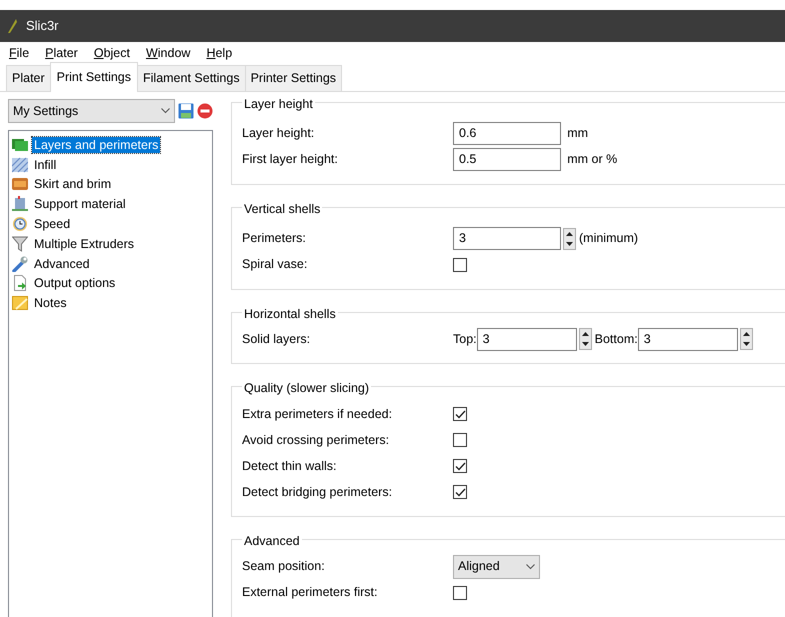 This screenshot has width=785, height=617. What do you see at coordinates (592, 159) in the screenshot?
I see `unit-label: mm or %` at bounding box center [592, 159].